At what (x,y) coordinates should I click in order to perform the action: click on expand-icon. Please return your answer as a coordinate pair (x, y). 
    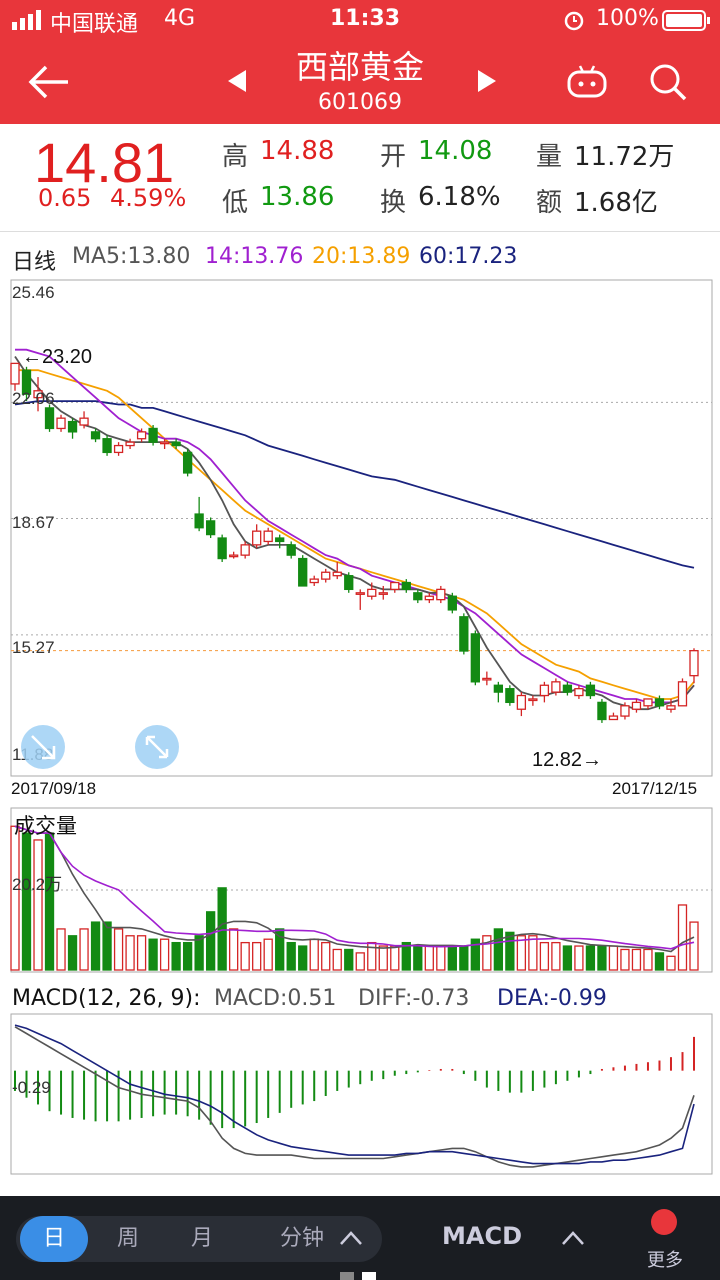
    Looking at the image, I should click on (157, 747).